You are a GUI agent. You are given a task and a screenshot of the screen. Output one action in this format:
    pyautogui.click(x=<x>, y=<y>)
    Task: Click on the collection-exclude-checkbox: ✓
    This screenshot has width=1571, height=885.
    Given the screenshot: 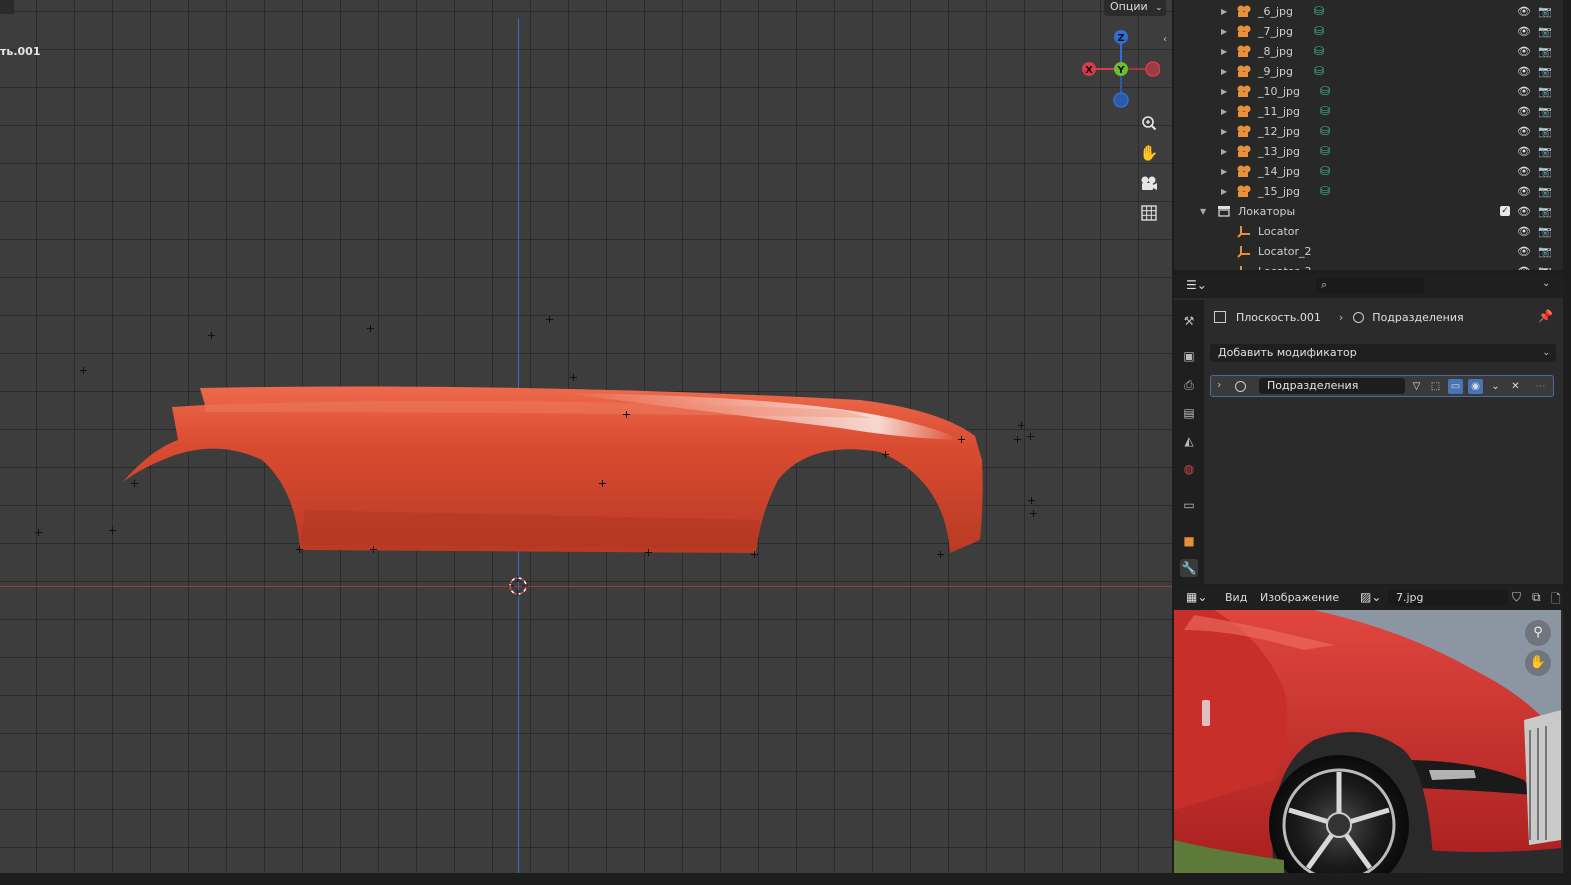 What is the action you would take?
    pyautogui.click(x=1505, y=211)
    